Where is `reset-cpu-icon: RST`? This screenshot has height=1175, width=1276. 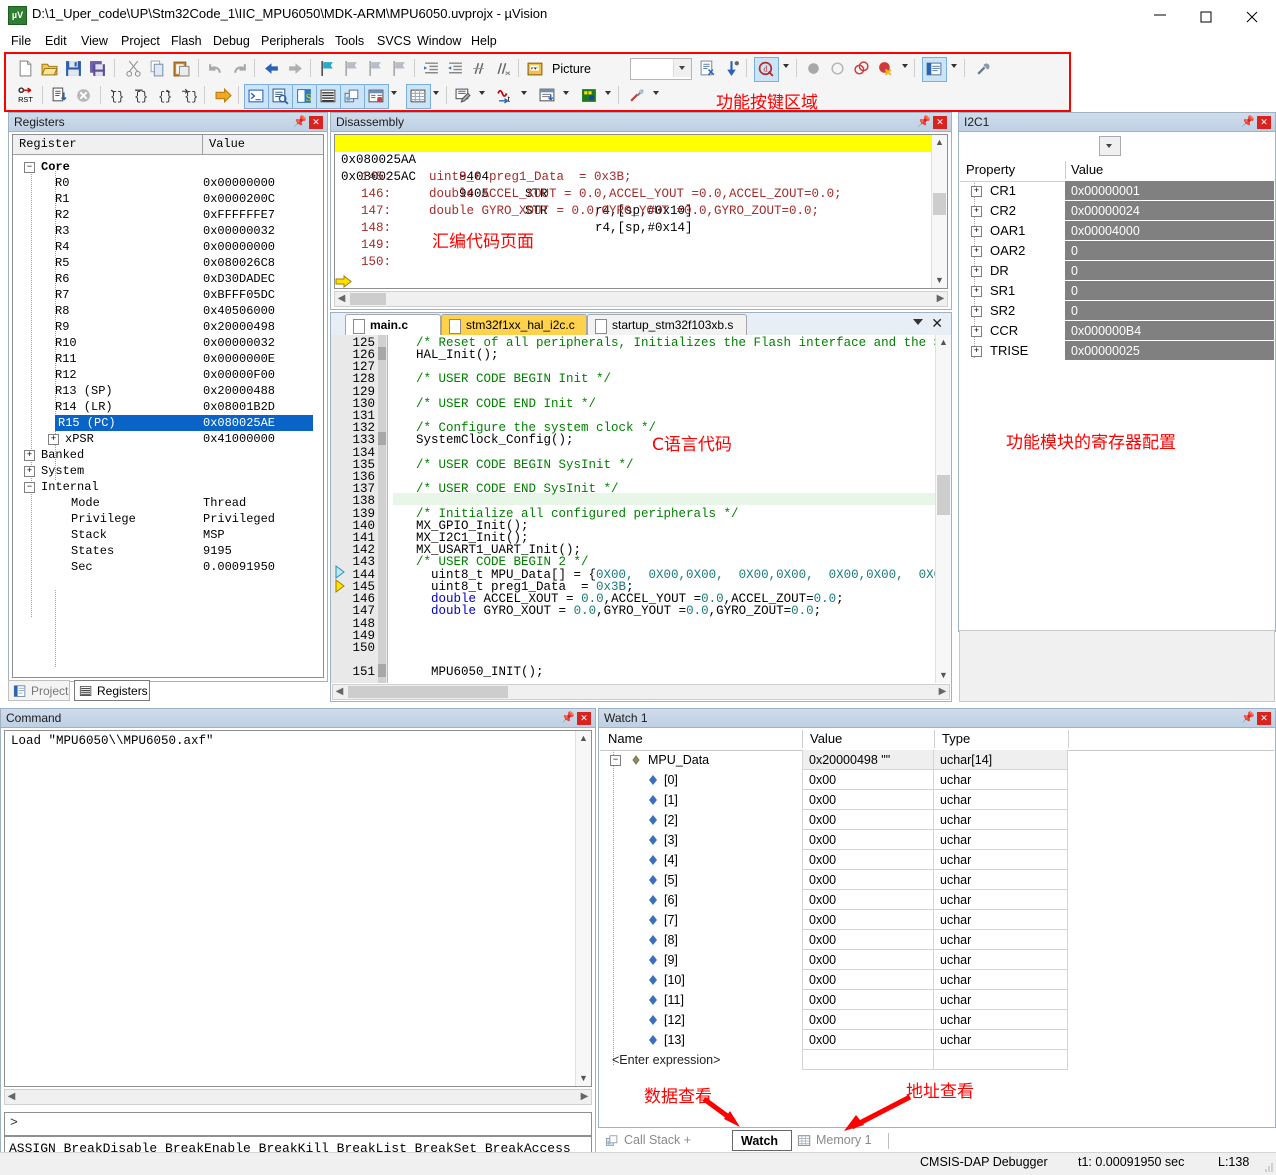
reset-cpu-icon: RST is located at coordinates (25, 95).